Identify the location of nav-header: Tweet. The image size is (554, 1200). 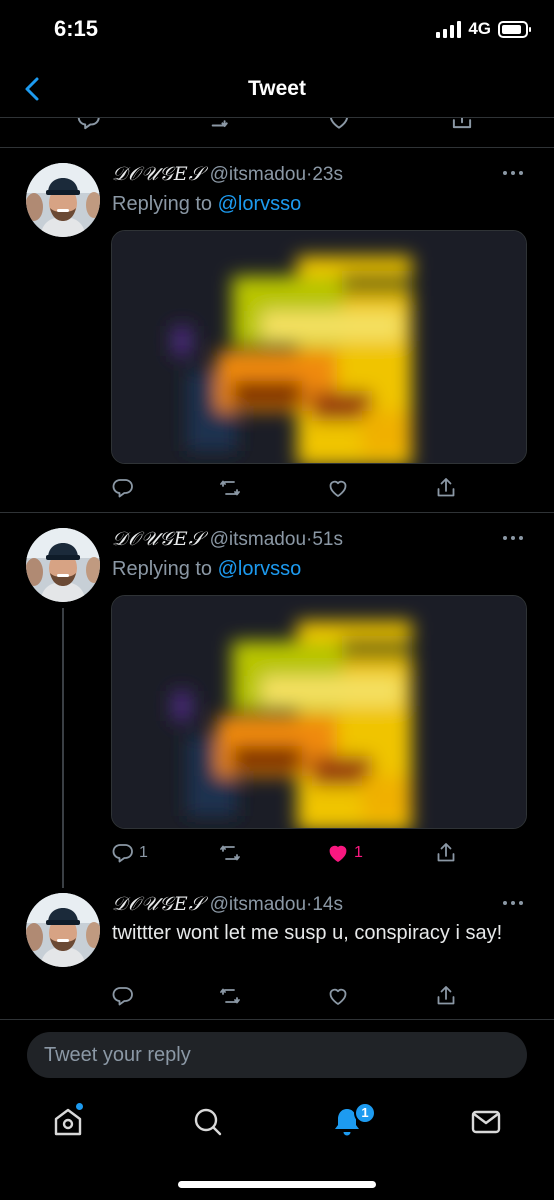
(277, 89).